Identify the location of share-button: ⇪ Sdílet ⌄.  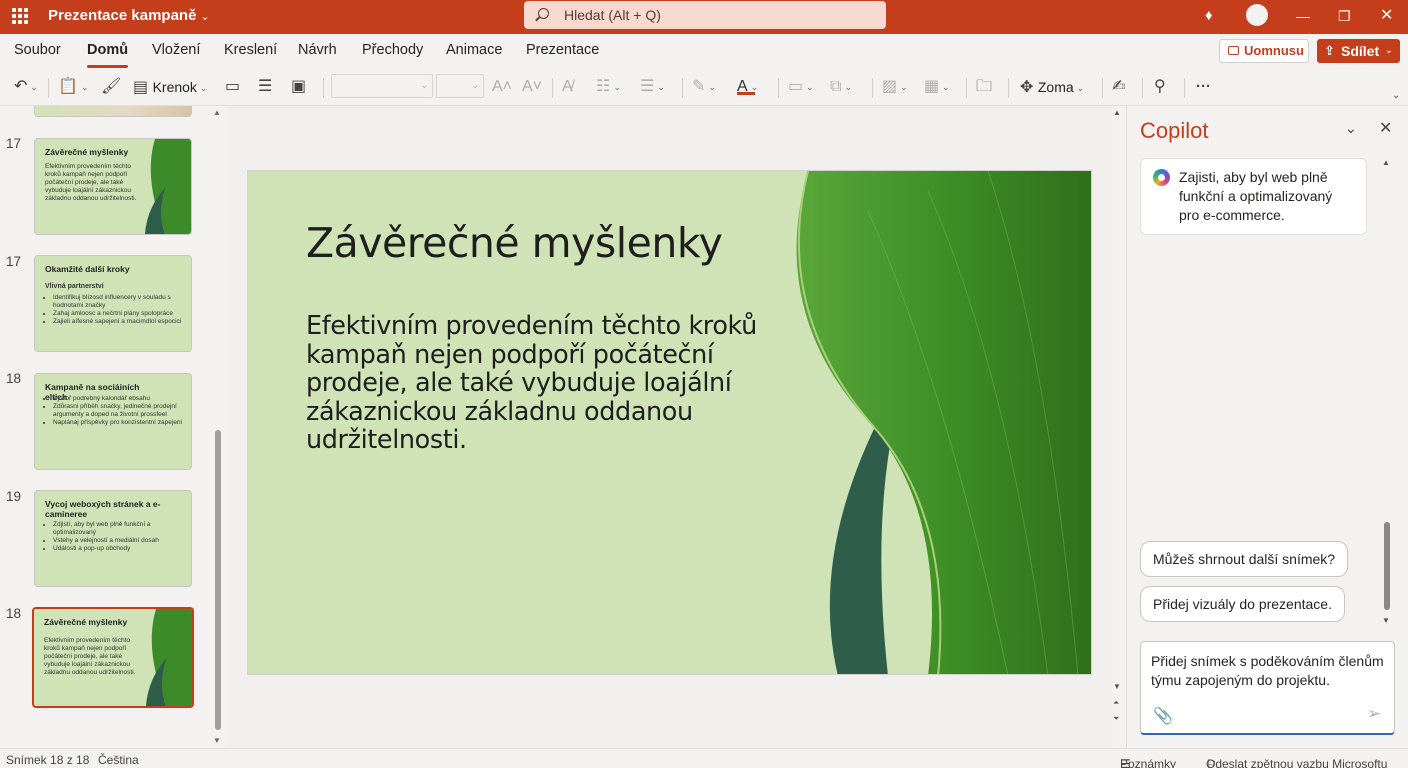
(1358, 51).